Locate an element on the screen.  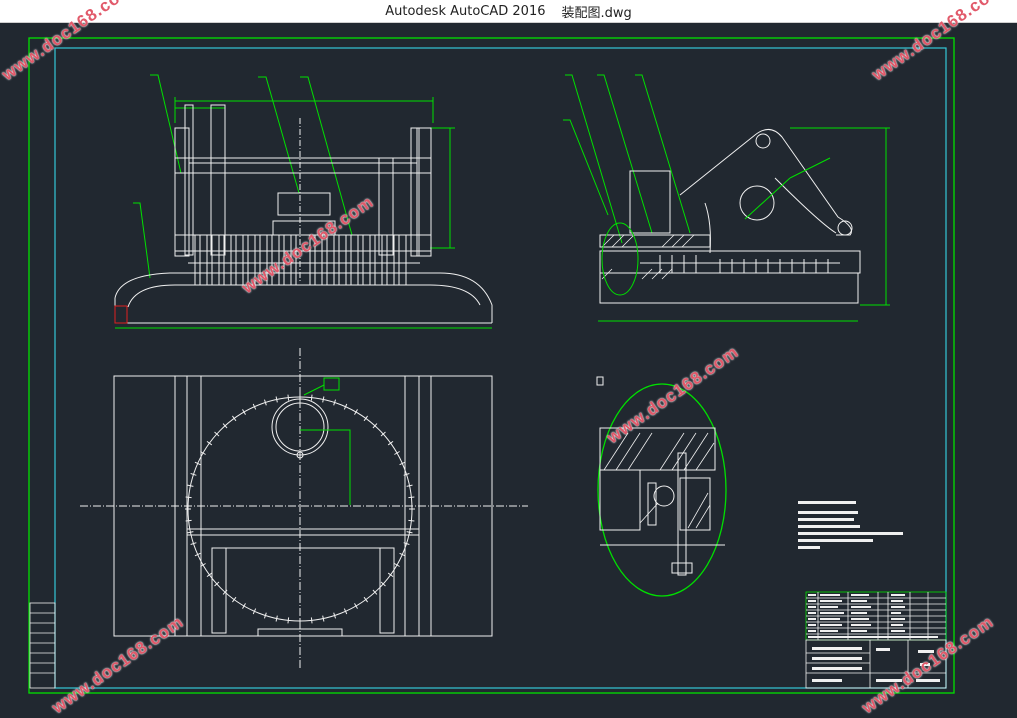
technical-notes is located at coordinates (850, 525).